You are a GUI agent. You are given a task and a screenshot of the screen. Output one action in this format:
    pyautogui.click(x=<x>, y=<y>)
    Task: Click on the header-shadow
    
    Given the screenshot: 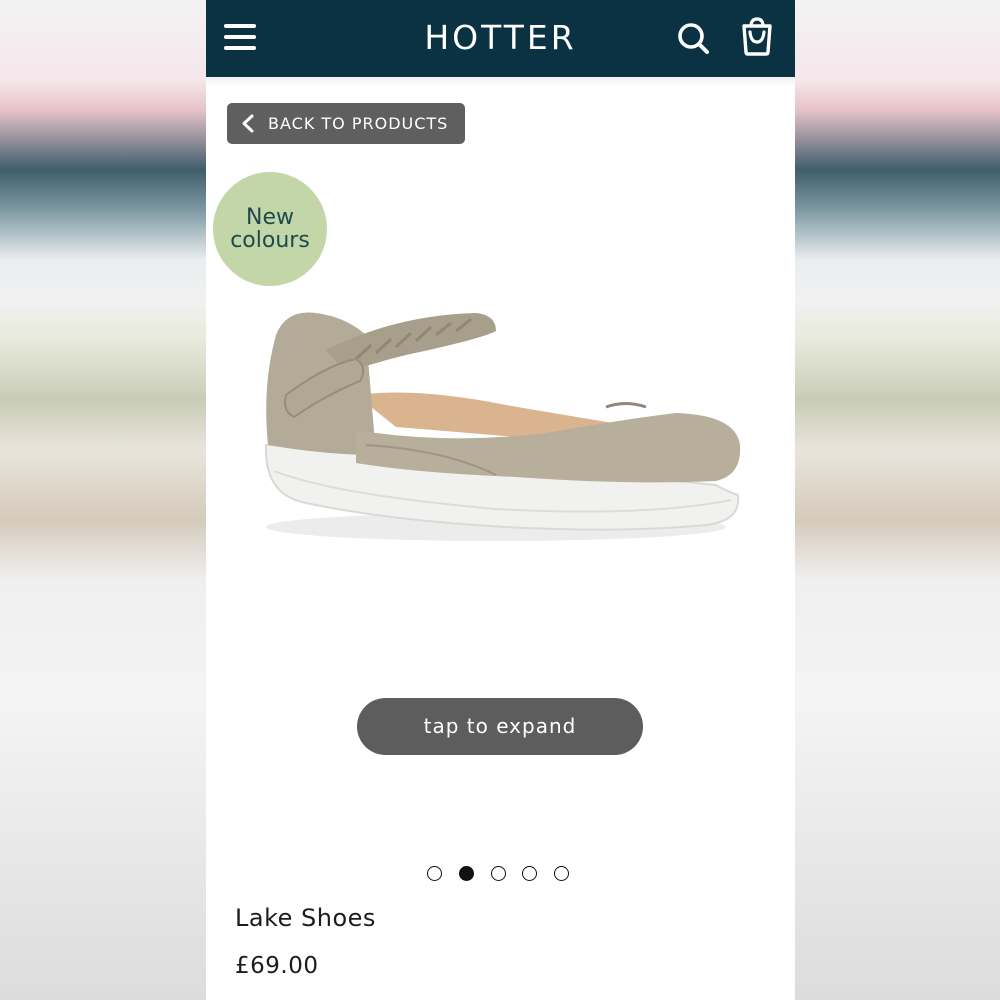 What is the action you would take?
    pyautogui.click(x=500, y=82)
    